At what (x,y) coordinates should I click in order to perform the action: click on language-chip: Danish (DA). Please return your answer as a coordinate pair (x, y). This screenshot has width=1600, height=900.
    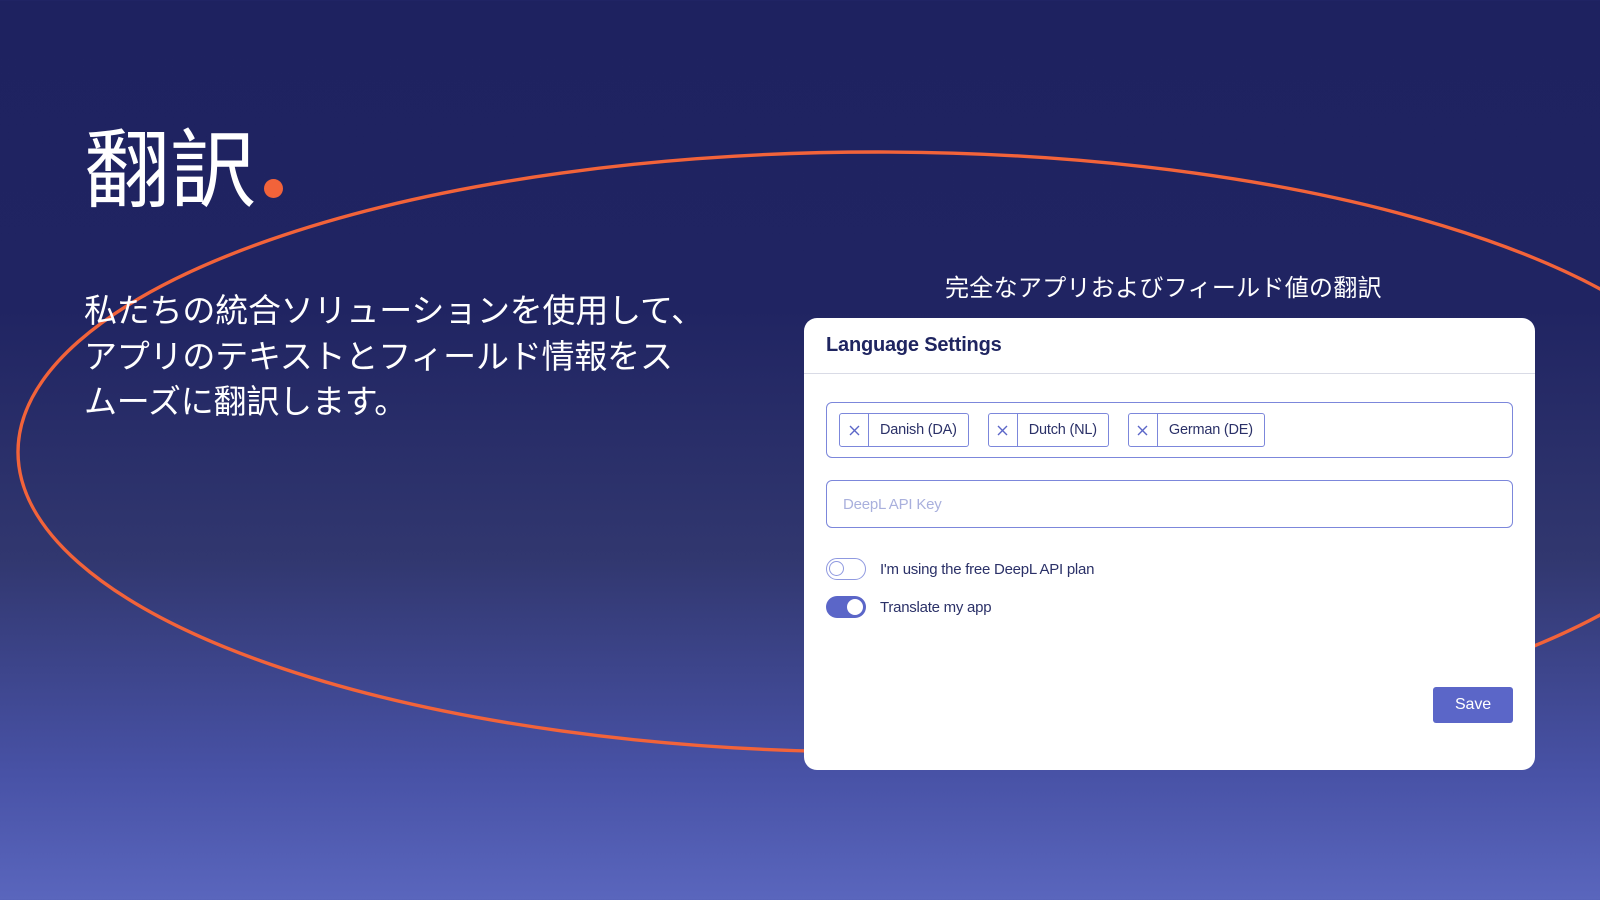
    Looking at the image, I should click on (904, 430).